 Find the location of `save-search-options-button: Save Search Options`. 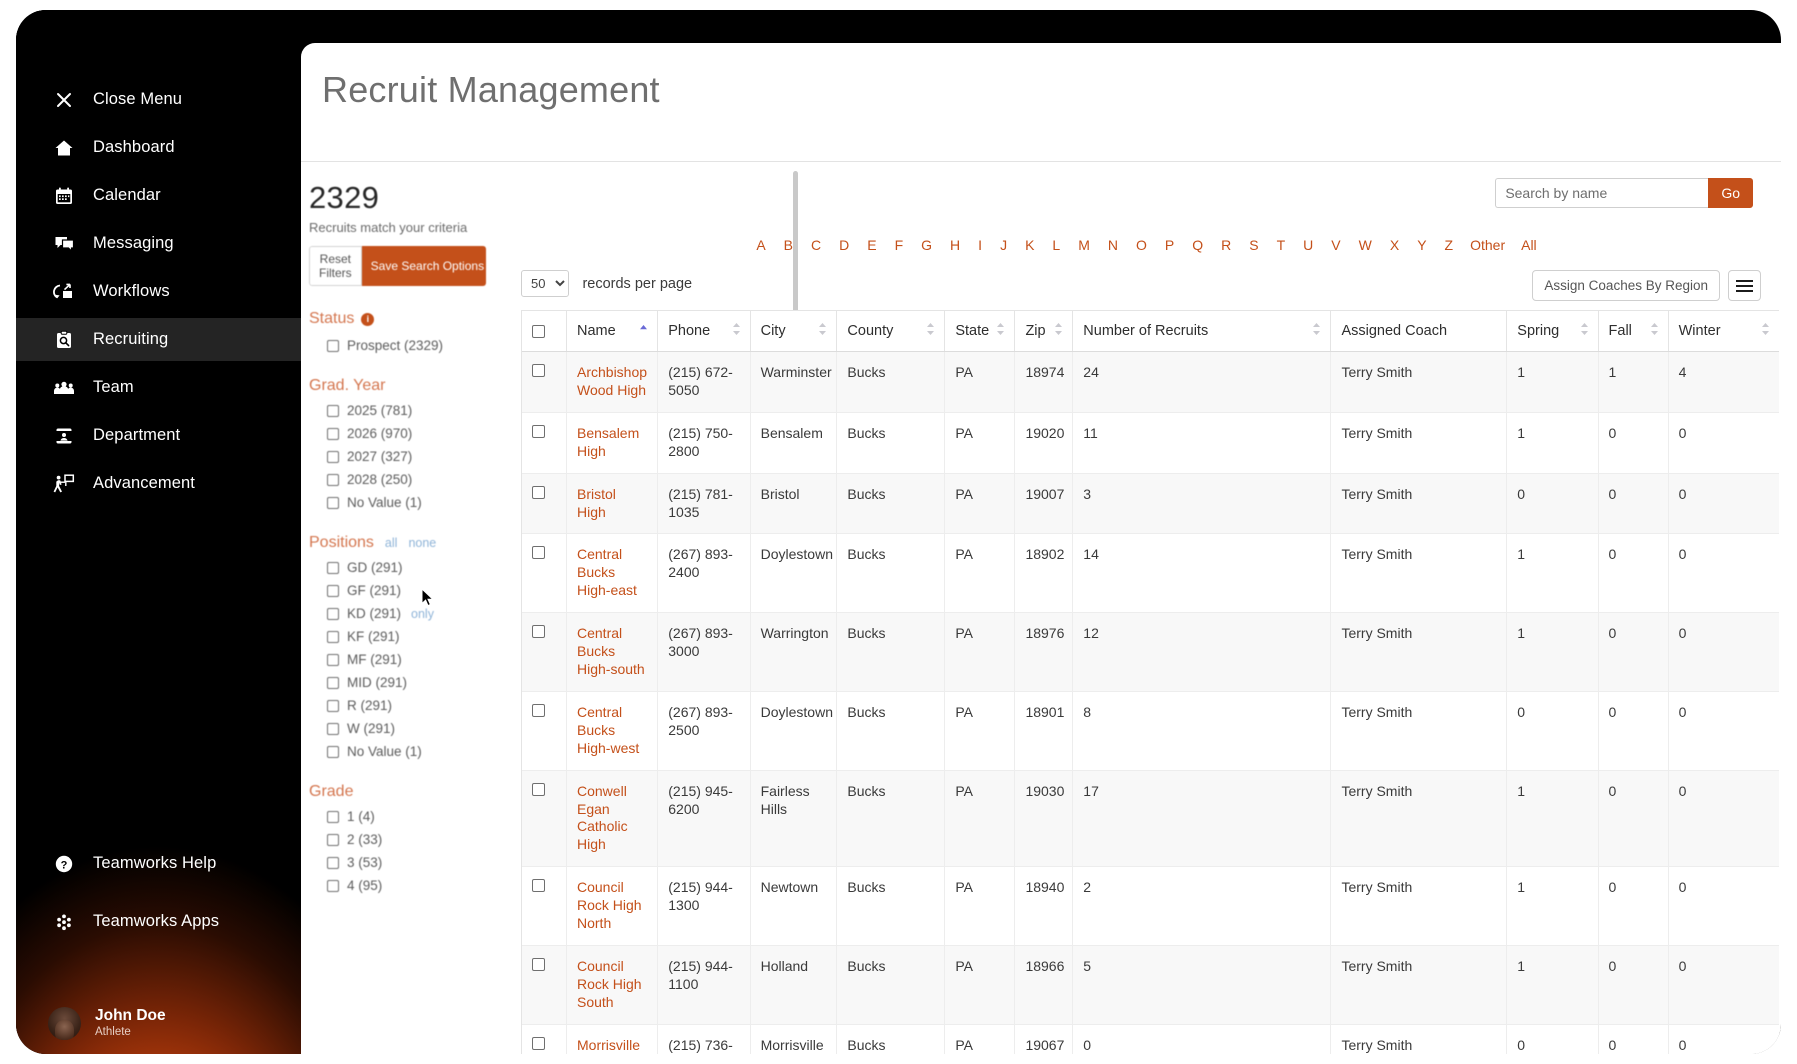

save-search-options-button: Save Search Options is located at coordinates (423, 266).